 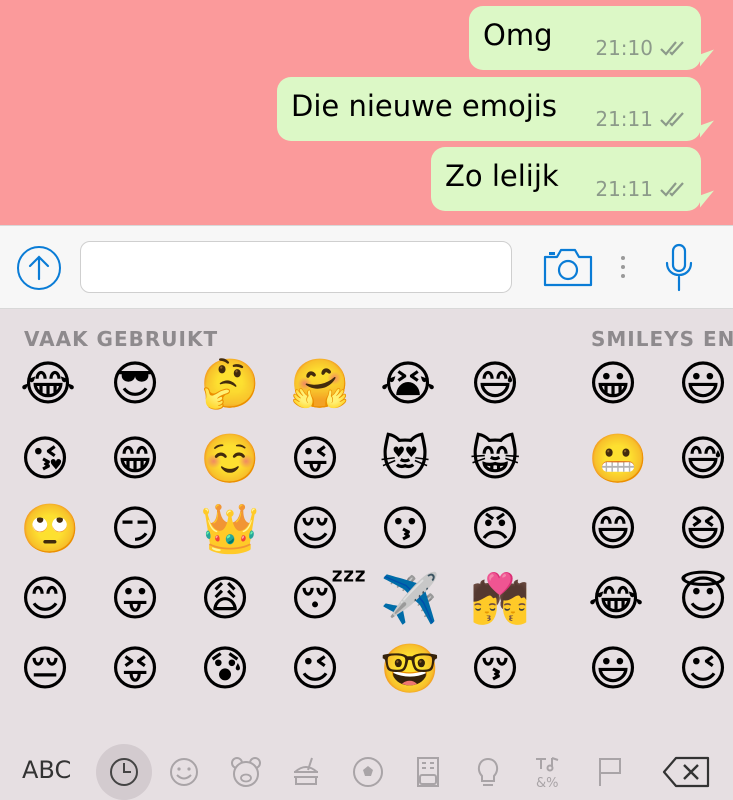 What do you see at coordinates (320, 529) in the screenshot?
I see `emoji-key: 😌` at bounding box center [320, 529].